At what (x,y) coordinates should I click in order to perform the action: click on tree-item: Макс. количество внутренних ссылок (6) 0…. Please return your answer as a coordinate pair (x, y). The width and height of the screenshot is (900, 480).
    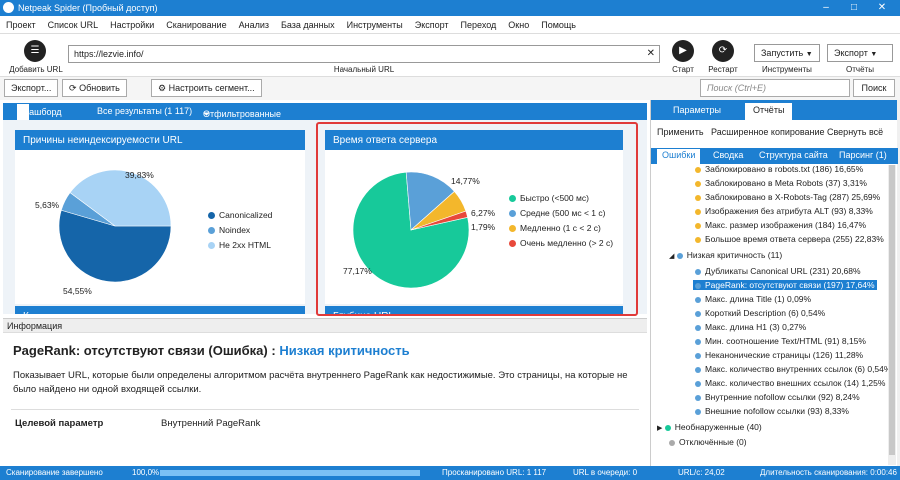
    Looking at the image, I should click on (792, 369).